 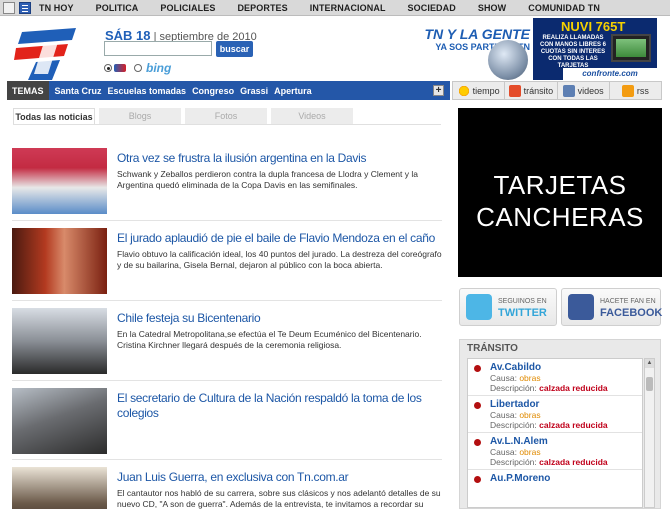 I want to click on home-icon, so click(x=9, y=7).